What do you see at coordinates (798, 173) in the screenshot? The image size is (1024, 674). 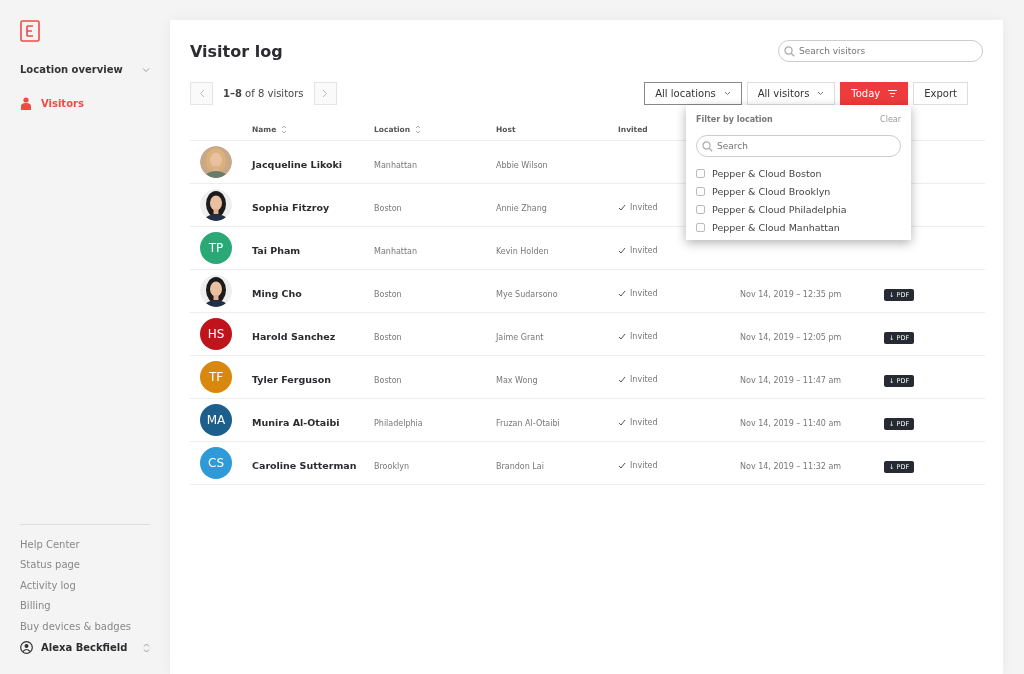 I see `location-option: Pepper & Cloud Boston` at bounding box center [798, 173].